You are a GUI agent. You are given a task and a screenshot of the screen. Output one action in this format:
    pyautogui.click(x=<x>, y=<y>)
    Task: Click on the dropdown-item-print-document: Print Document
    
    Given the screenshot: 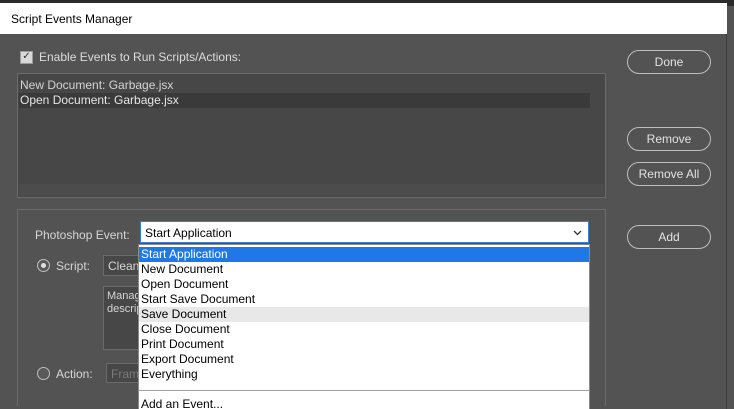 What is the action you would take?
    pyautogui.click(x=364, y=344)
    